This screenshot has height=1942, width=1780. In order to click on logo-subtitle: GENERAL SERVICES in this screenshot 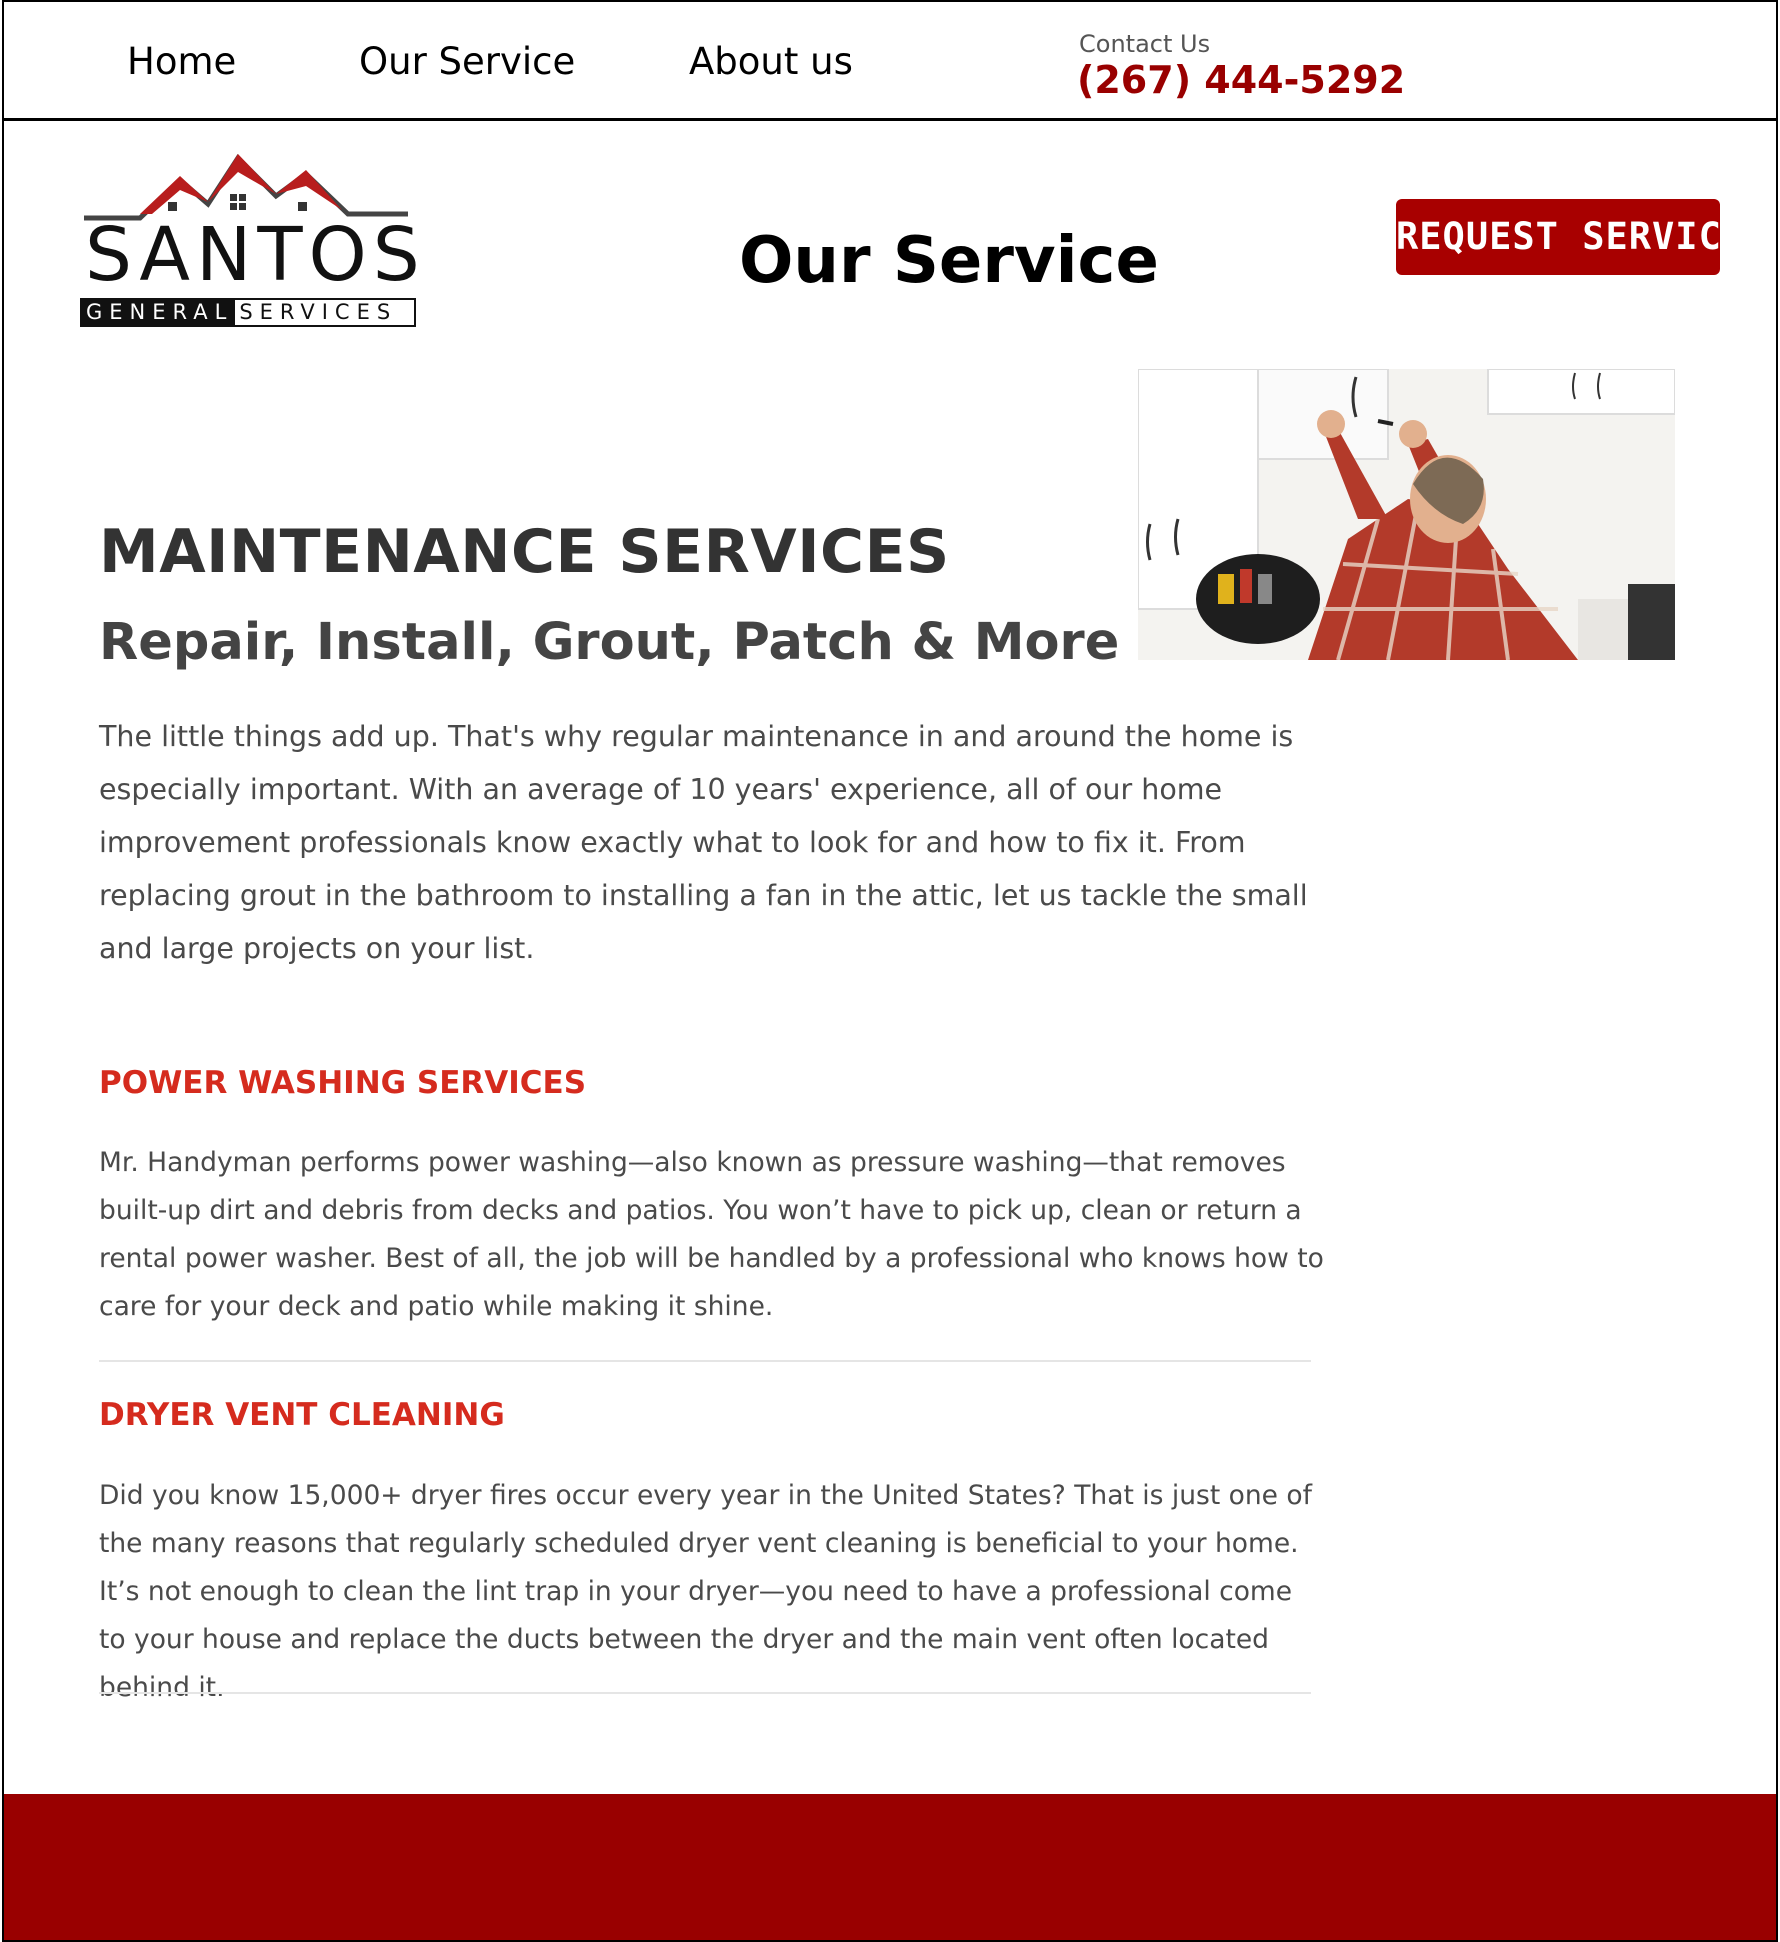, I will do `click(248, 312)`.